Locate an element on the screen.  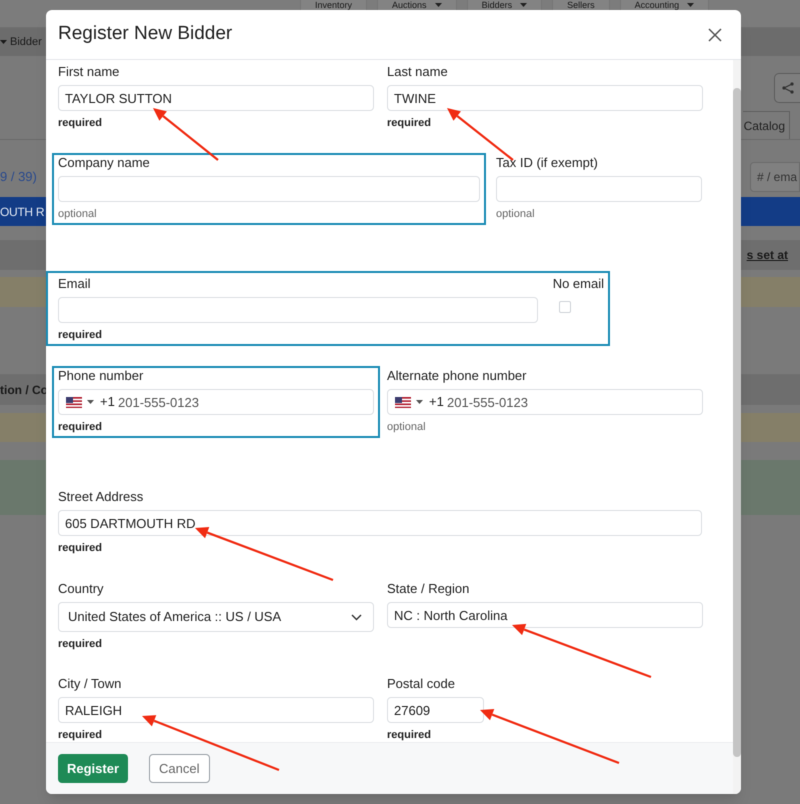
catalog-tab: Catalog is located at coordinates (766, 125).